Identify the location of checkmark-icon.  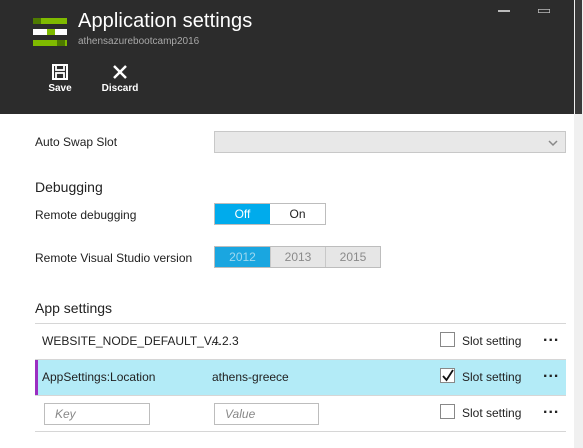
(448, 375).